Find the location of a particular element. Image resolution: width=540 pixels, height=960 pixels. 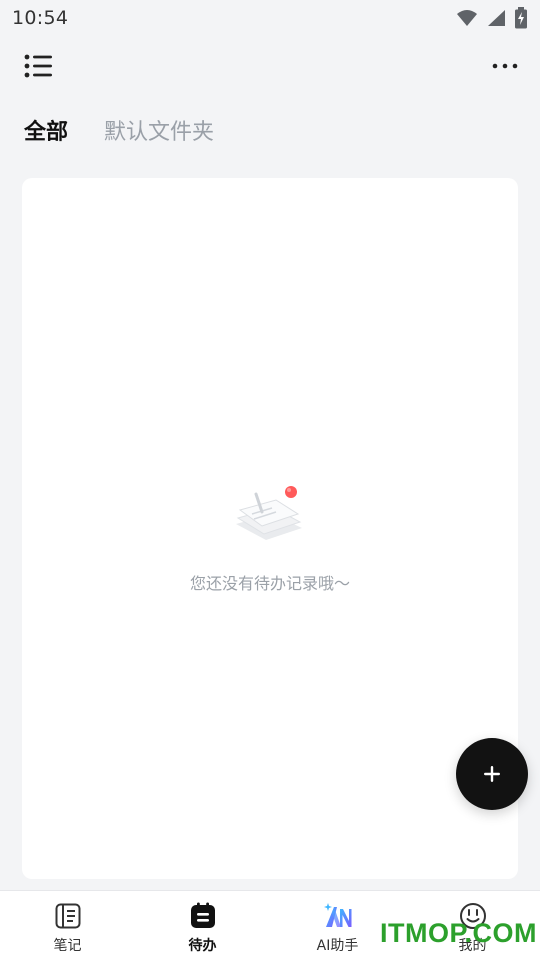

more-options-button is located at coordinates (505, 66).